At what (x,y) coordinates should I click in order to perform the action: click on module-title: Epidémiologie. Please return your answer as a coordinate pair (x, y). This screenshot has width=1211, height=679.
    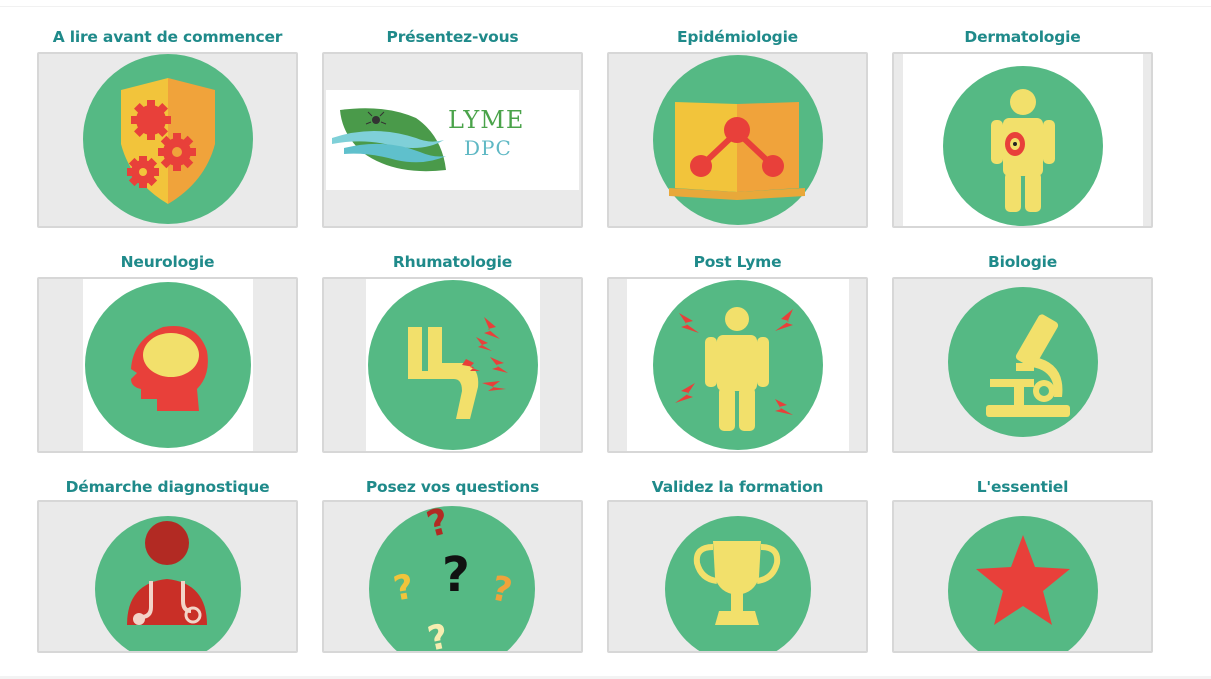
    Looking at the image, I should click on (737, 38).